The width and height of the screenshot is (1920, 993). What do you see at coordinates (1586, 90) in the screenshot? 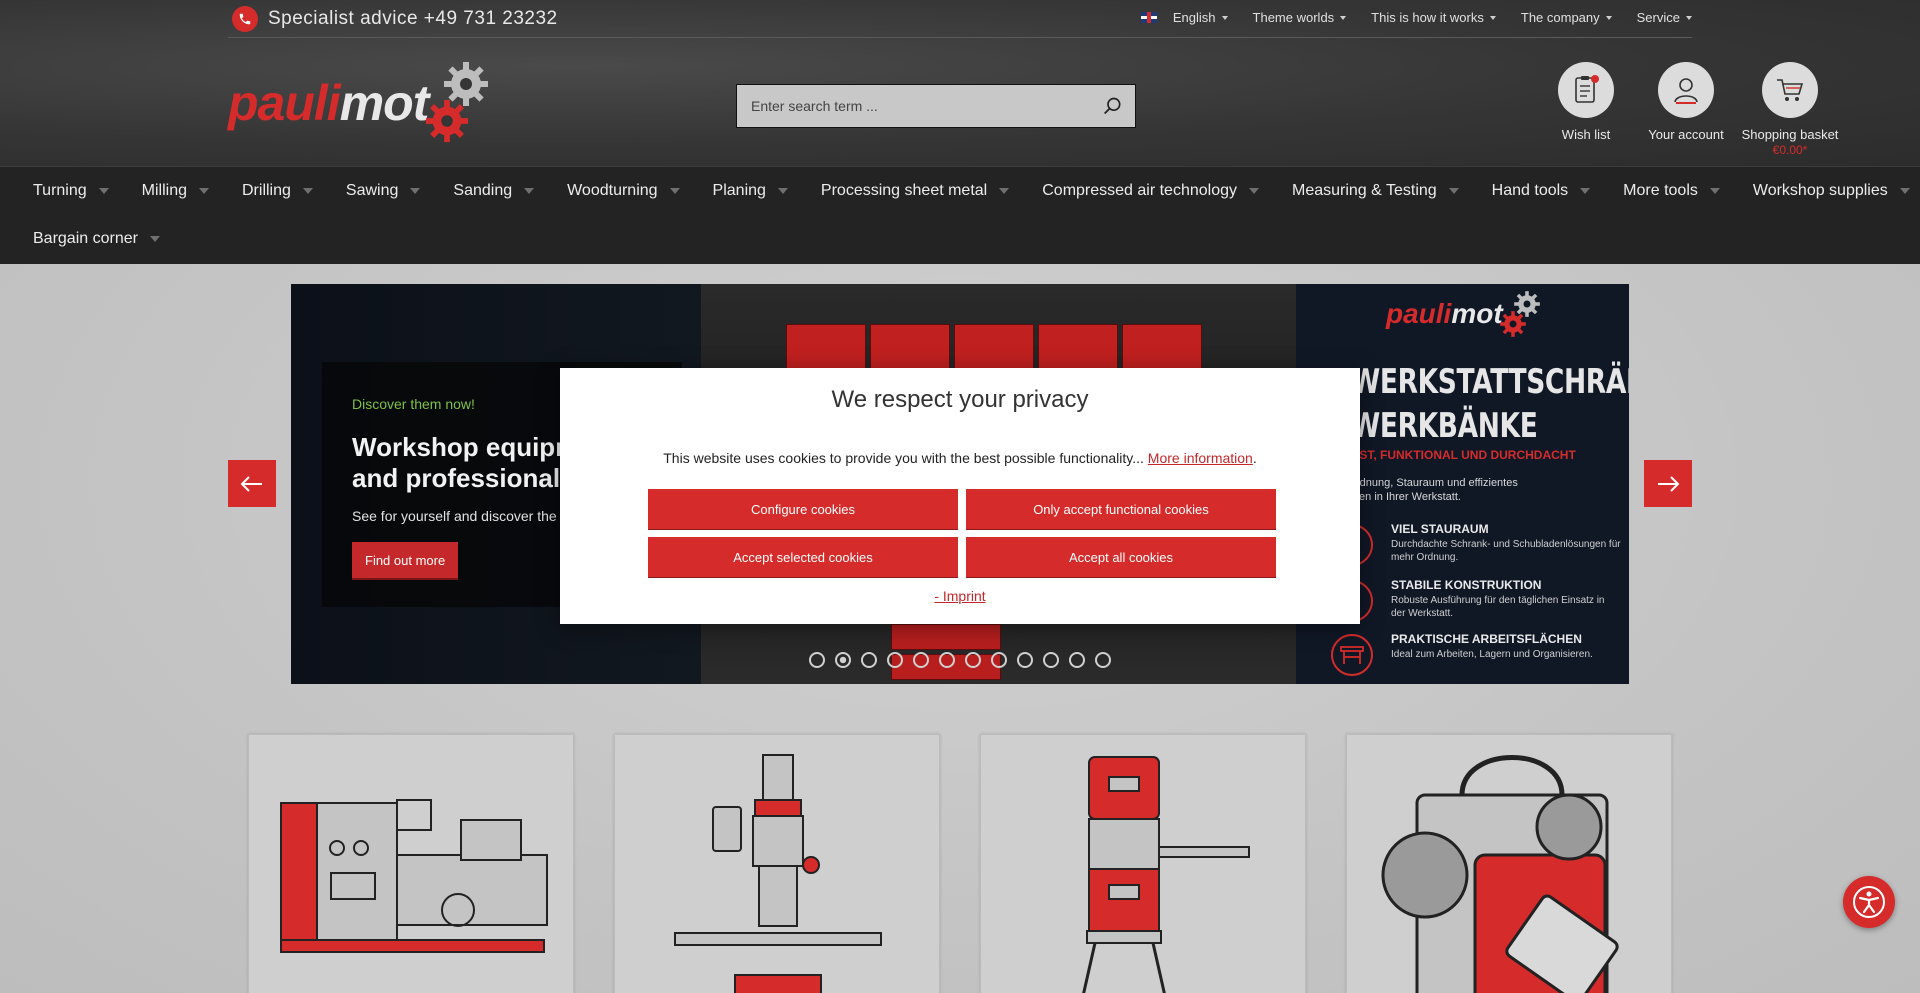
I see `wishlist-circle` at bounding box center [1586, 90].